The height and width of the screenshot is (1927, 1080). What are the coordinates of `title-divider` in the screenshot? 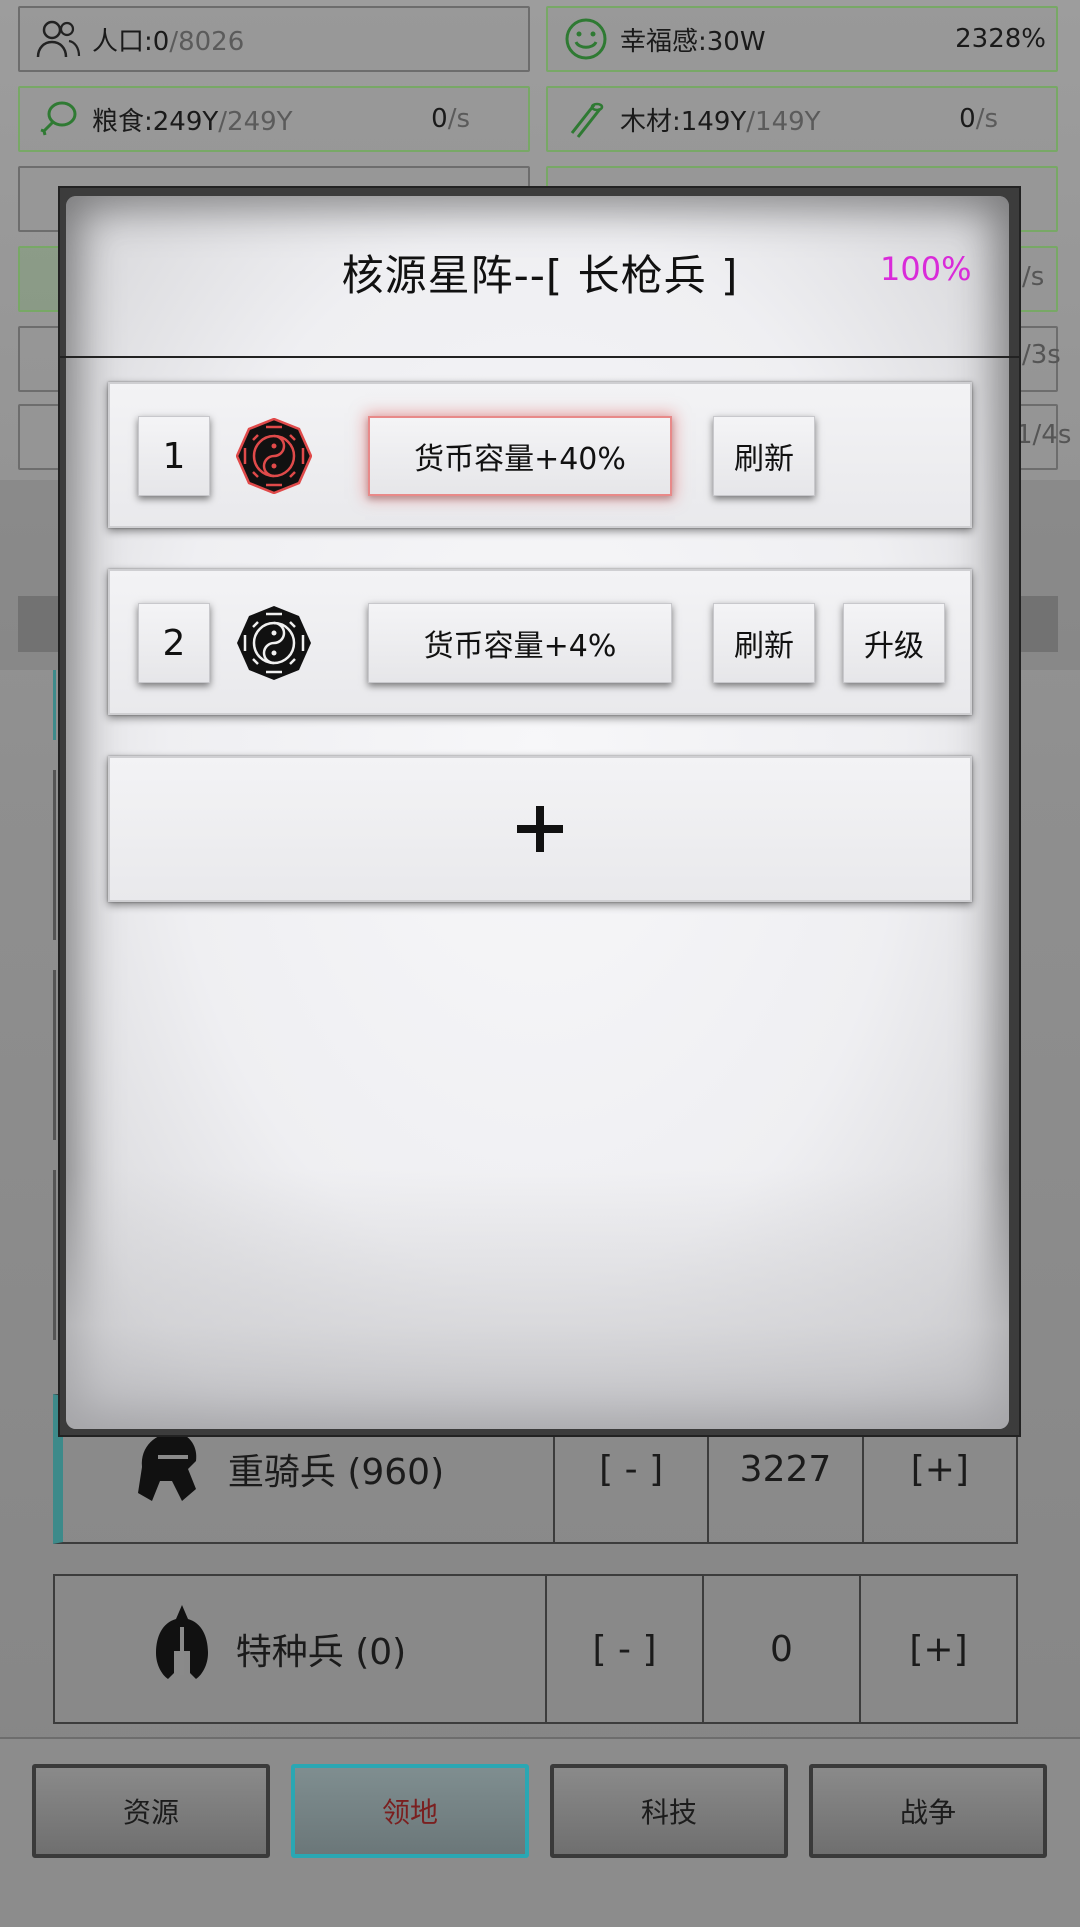 It's located at (539, 357).